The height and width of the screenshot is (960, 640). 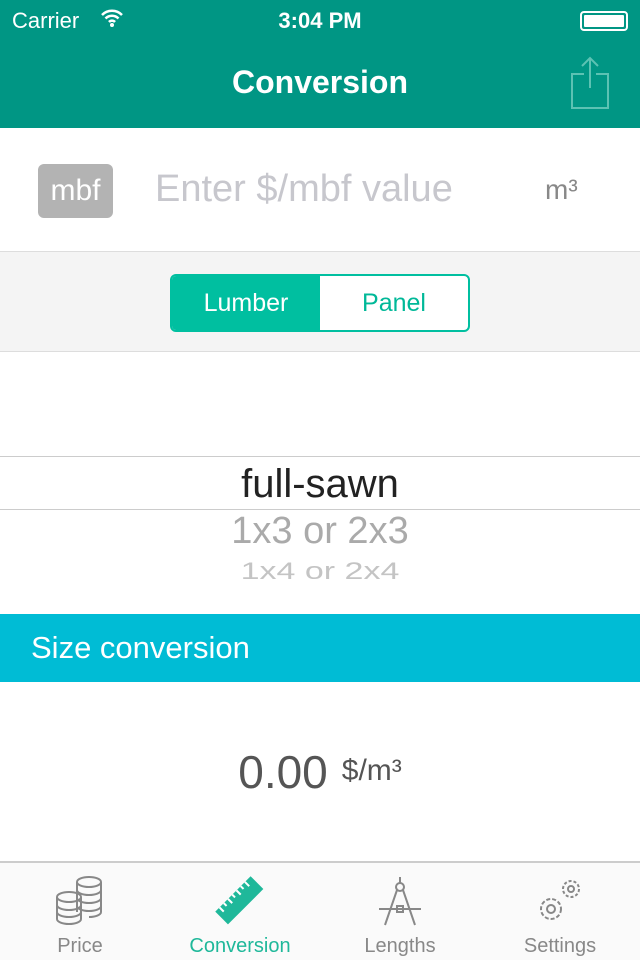 I want to click on tab-settings: Settings, so click(x=560, y=911).